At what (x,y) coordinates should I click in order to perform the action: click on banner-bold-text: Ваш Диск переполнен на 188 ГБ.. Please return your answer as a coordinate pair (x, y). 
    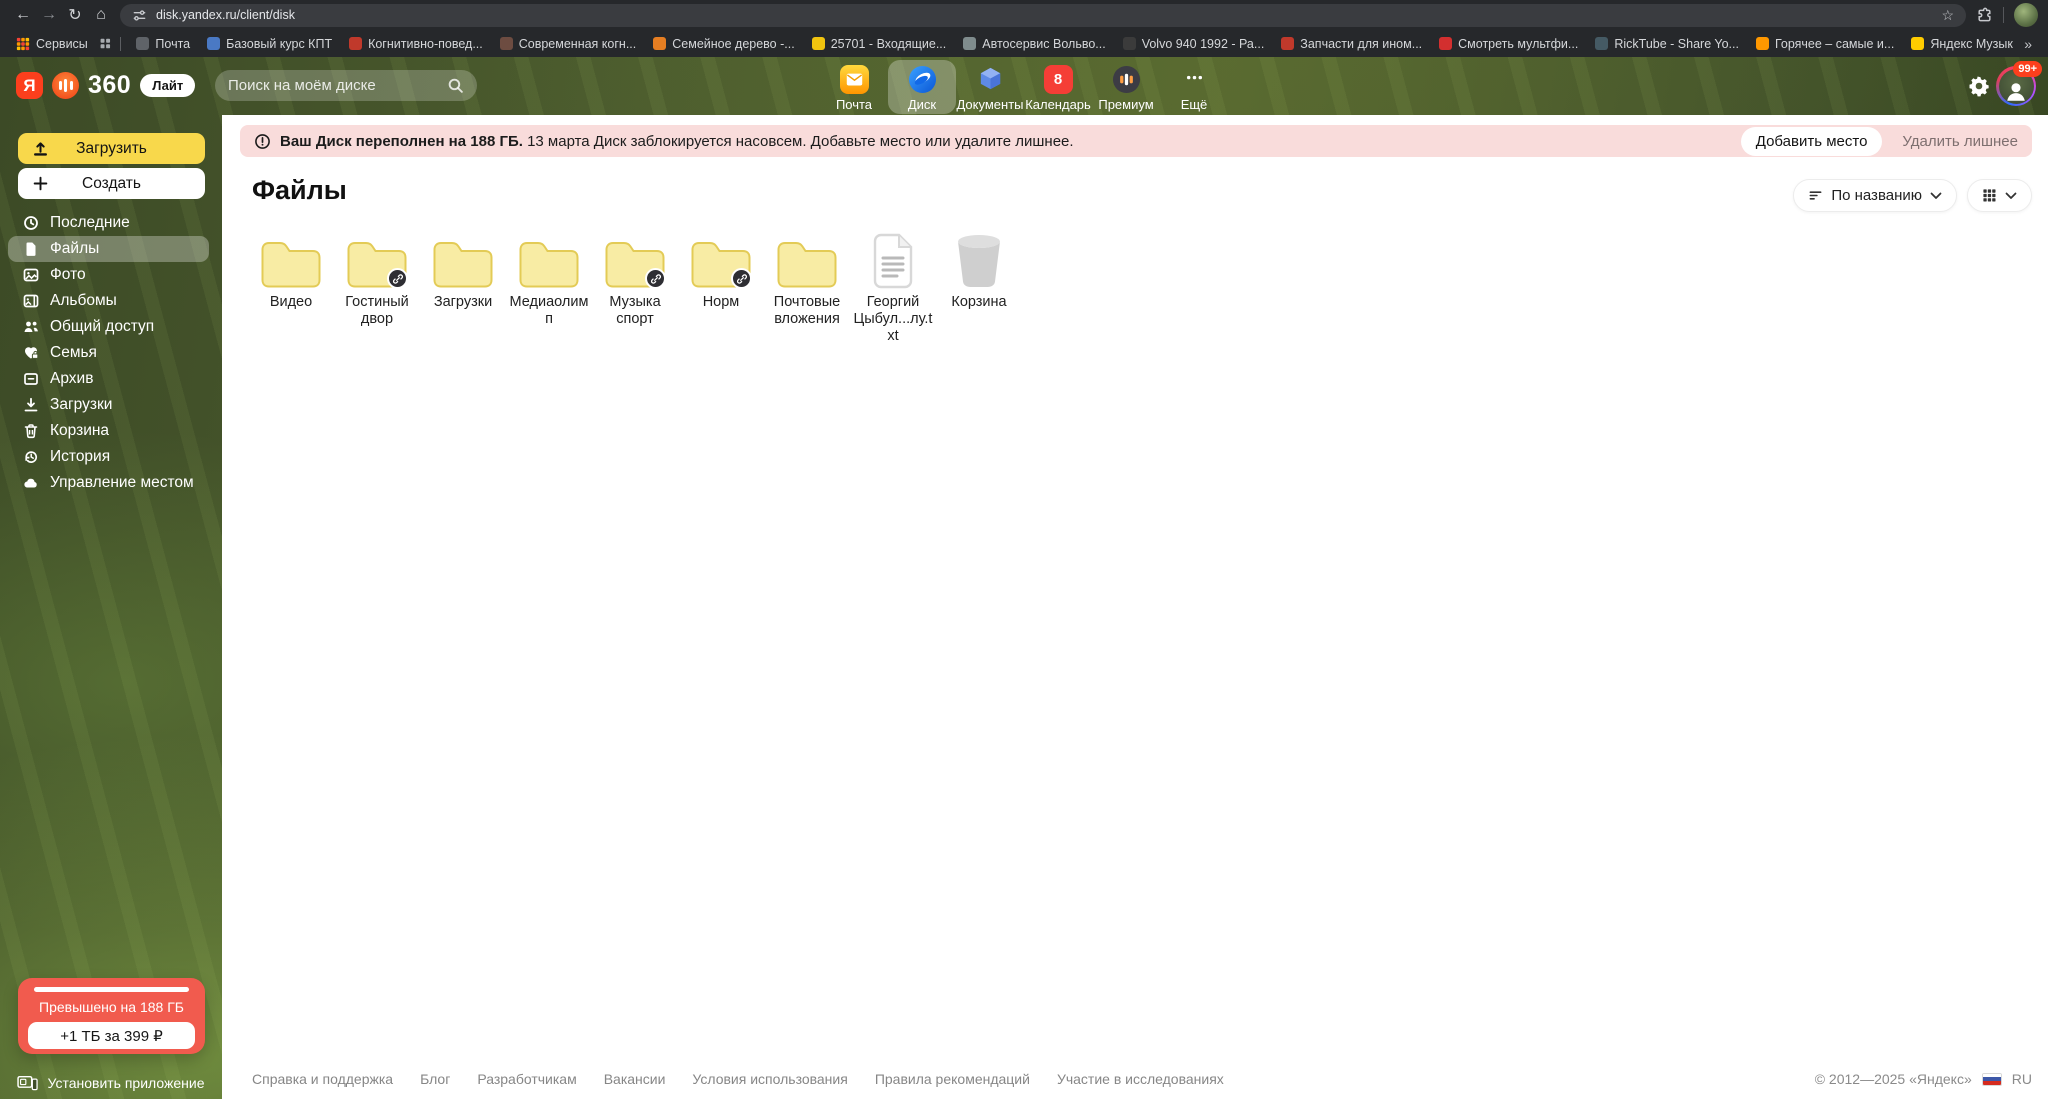
    Looking at the image, I should click on (401, 141).